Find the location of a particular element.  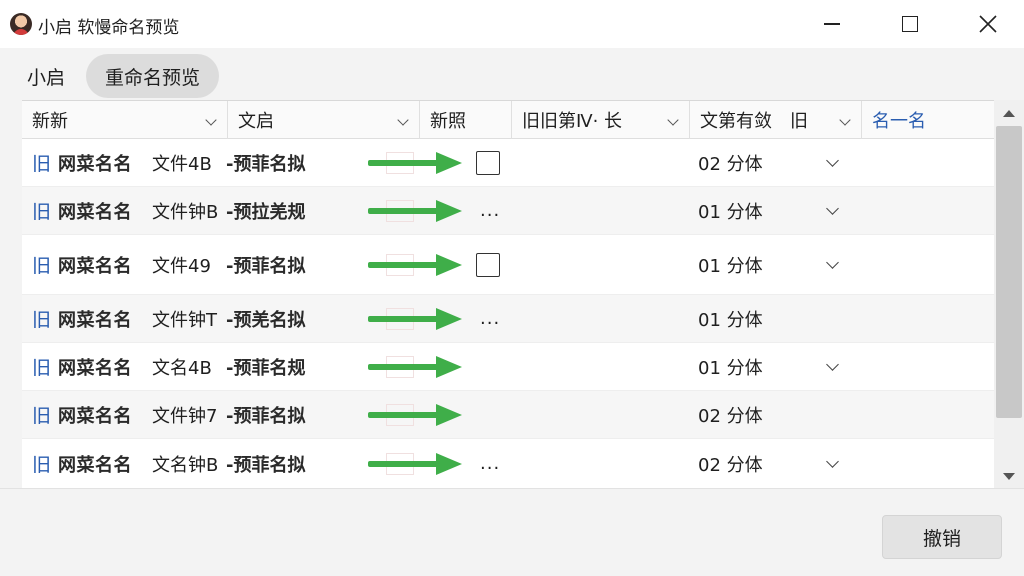

new-name: -预羌名拟 is located at coordinates (266, 320).